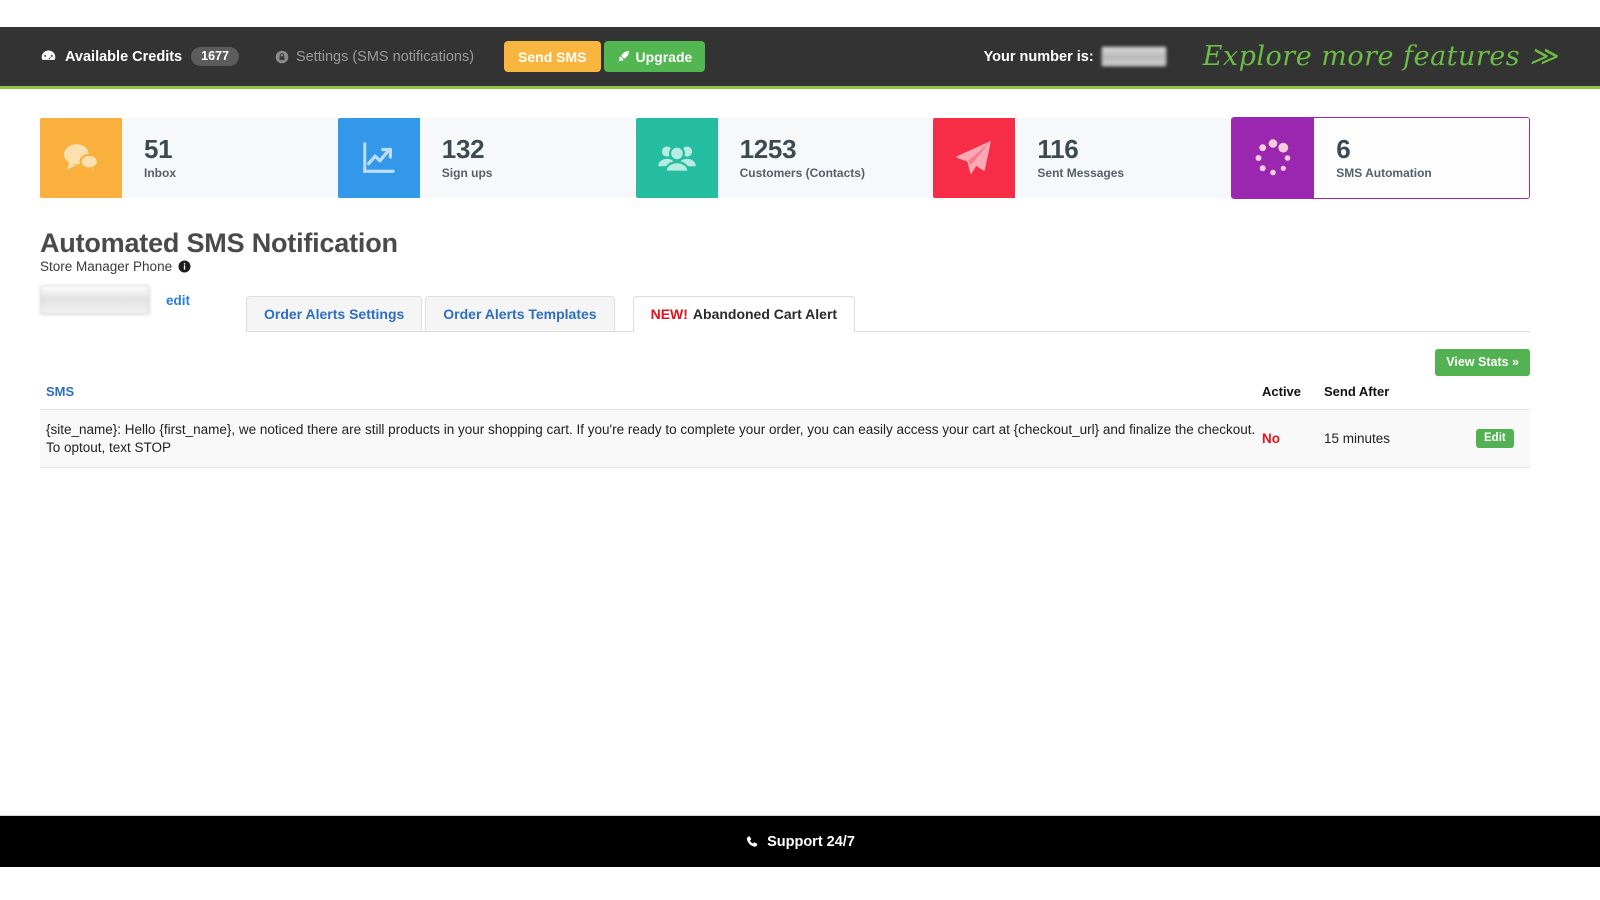  What do you see at coordinates (765, 314) in the screenshot?
I see `tab-abandoned-cart-alert-label: Abandoned Cart Alert` at bounding box center [765, 314].